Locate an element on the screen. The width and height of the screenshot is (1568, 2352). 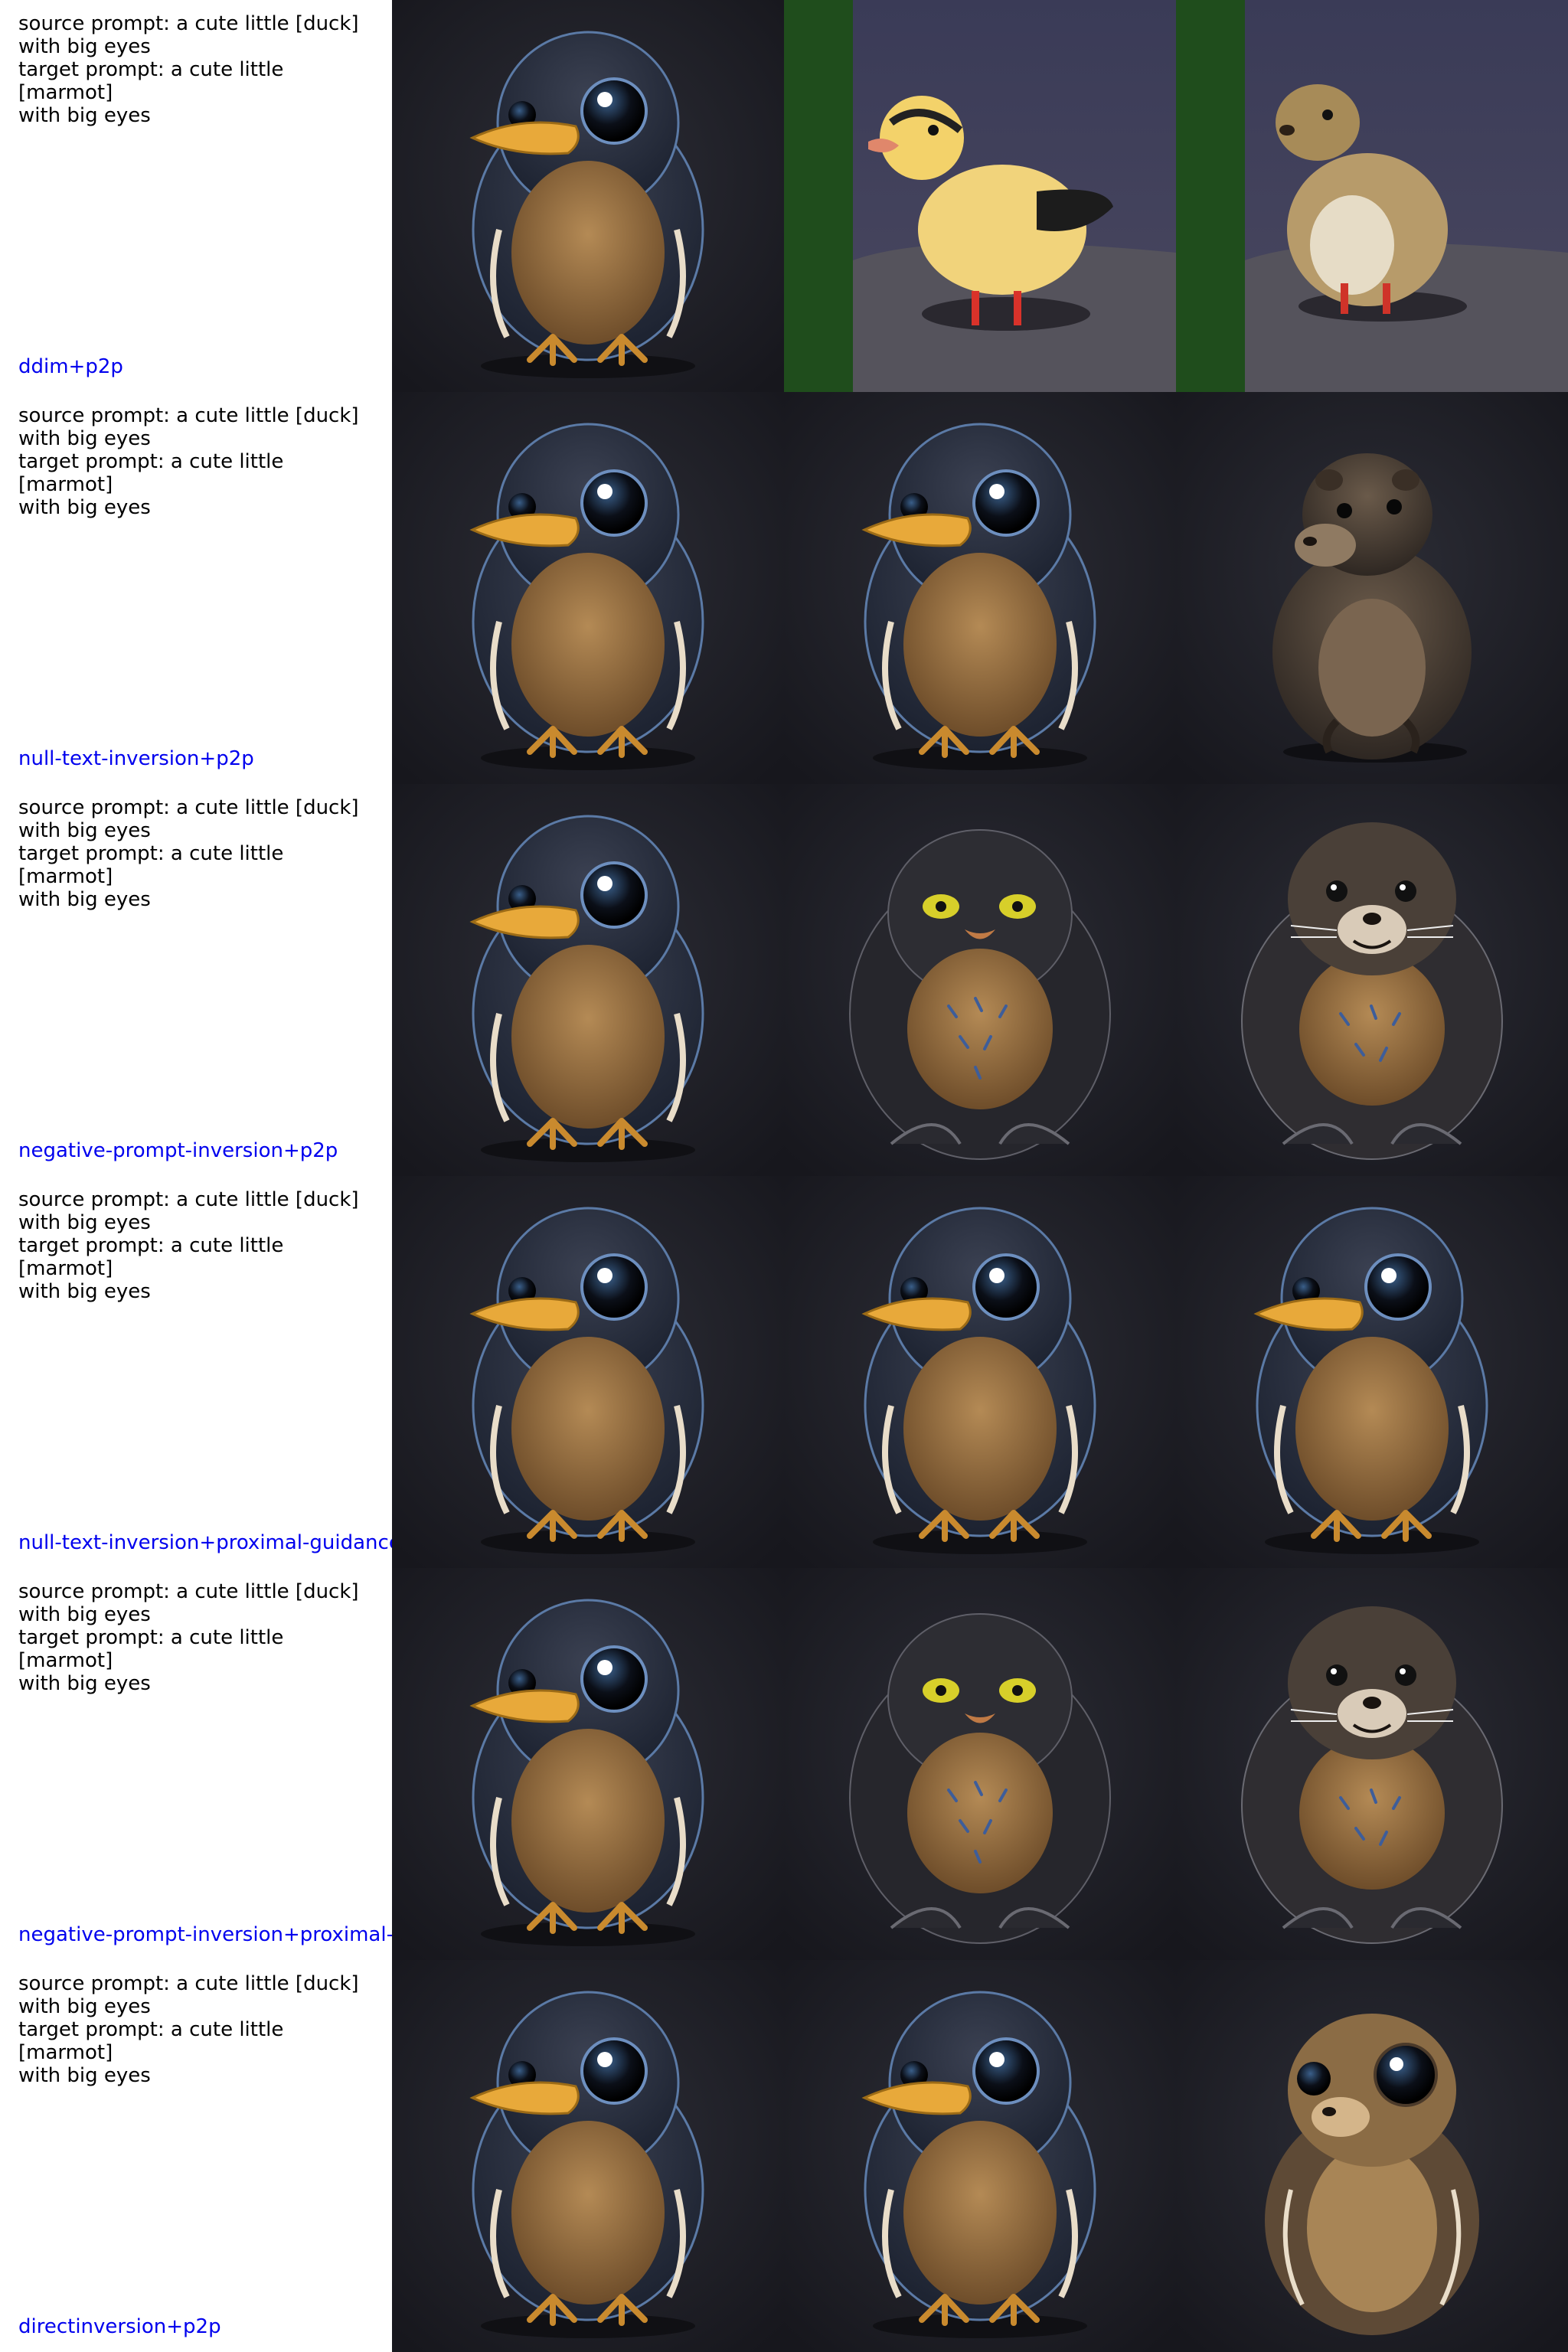
edited-duck-cartoon-illustration is located at coordinates (1372, 1372).